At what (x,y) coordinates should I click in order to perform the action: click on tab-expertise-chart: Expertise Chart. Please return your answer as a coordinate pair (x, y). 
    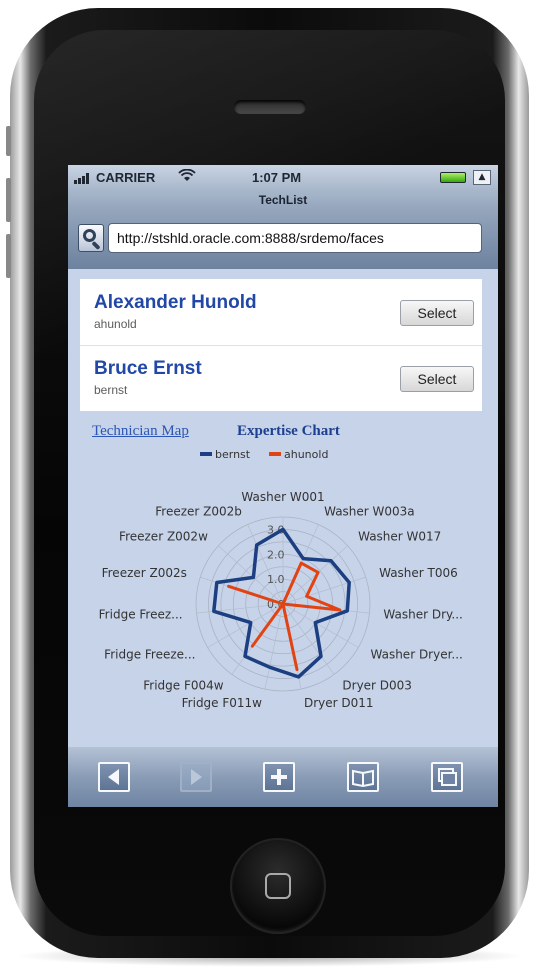
    Looking at the image, I should click on (288, 431).